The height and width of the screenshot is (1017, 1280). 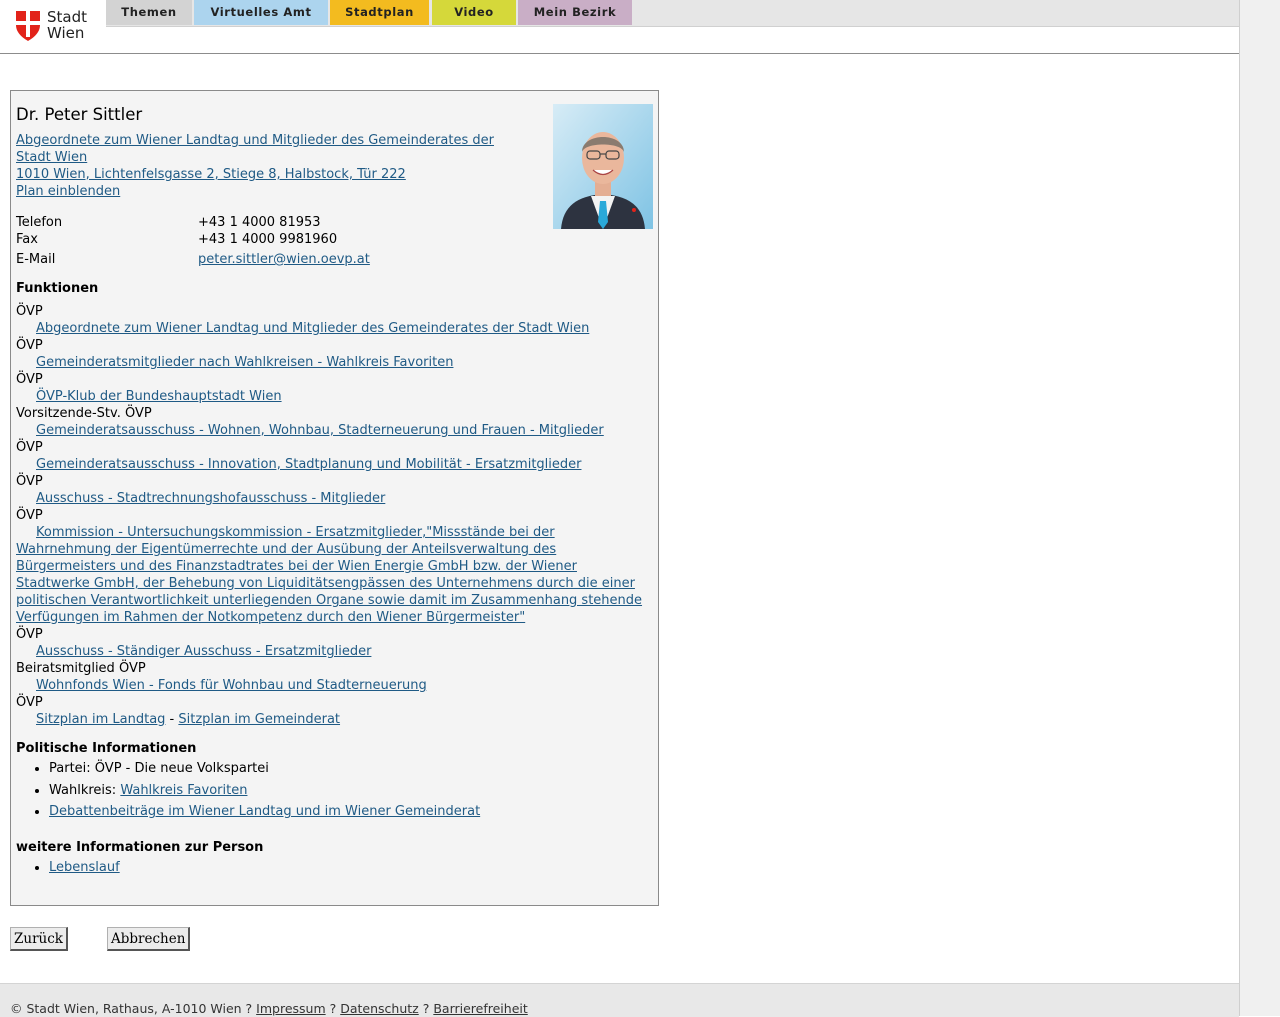 I want to click on political-info-heading: Politische Informationen, so click(x=106, y=748).